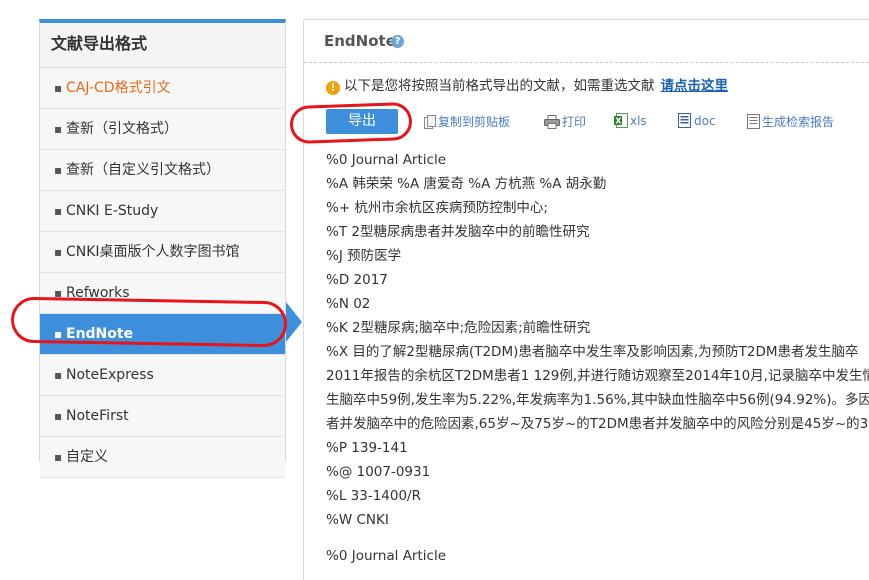 The height and width of the screenshot is (580, 869). Describe the element at coordinates (149, 322) in the screenshot. I see `red-annotation-oval-endnote` at that location.